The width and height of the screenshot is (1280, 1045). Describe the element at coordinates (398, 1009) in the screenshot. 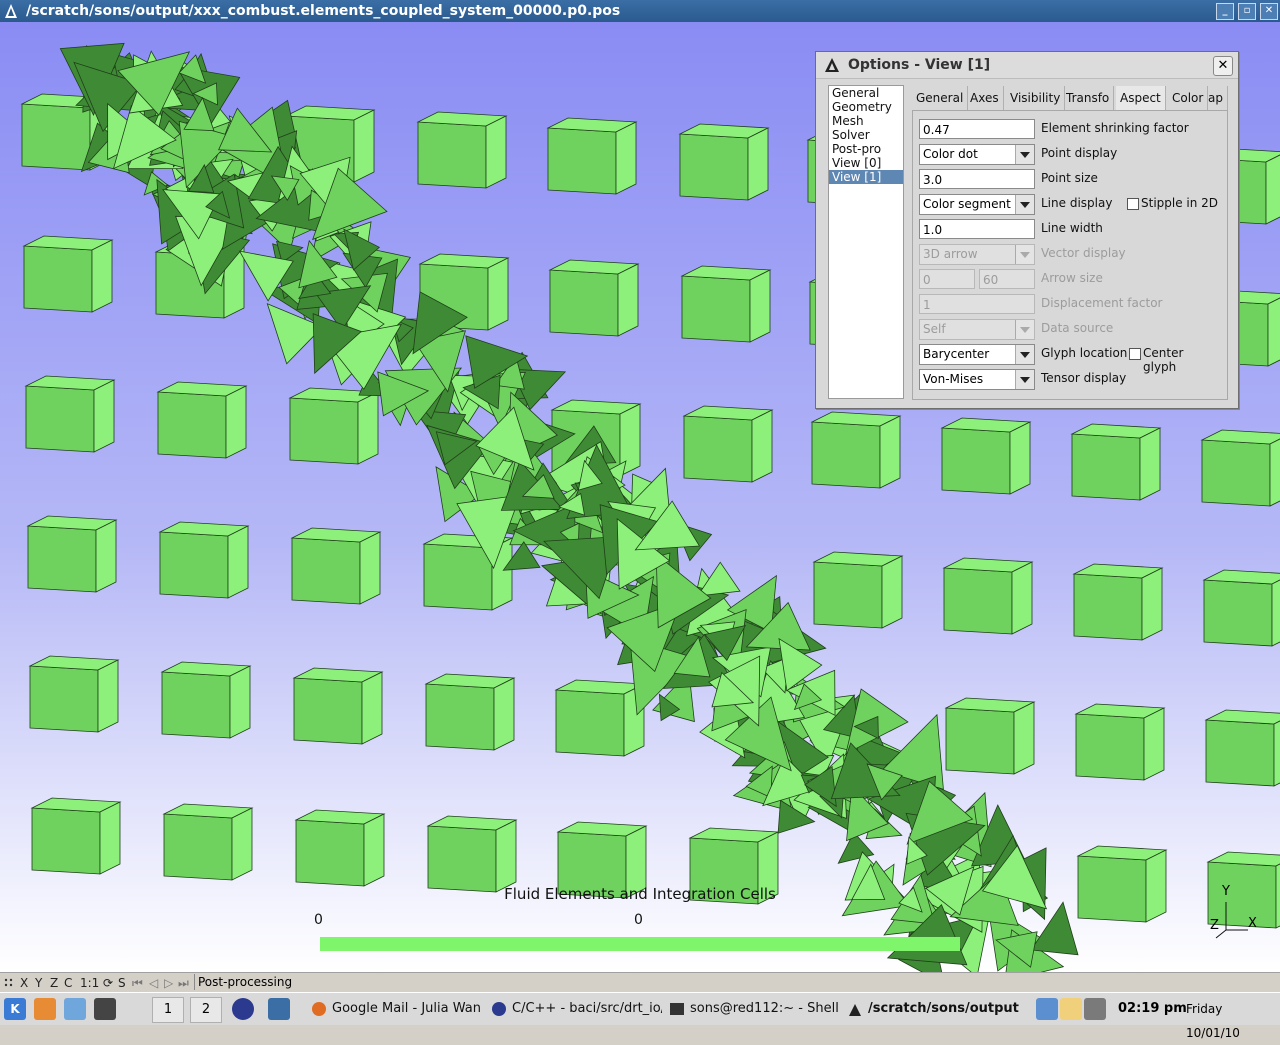

I see `taskbar-item-gmail: Google Mail - Julia Wan` at that location.